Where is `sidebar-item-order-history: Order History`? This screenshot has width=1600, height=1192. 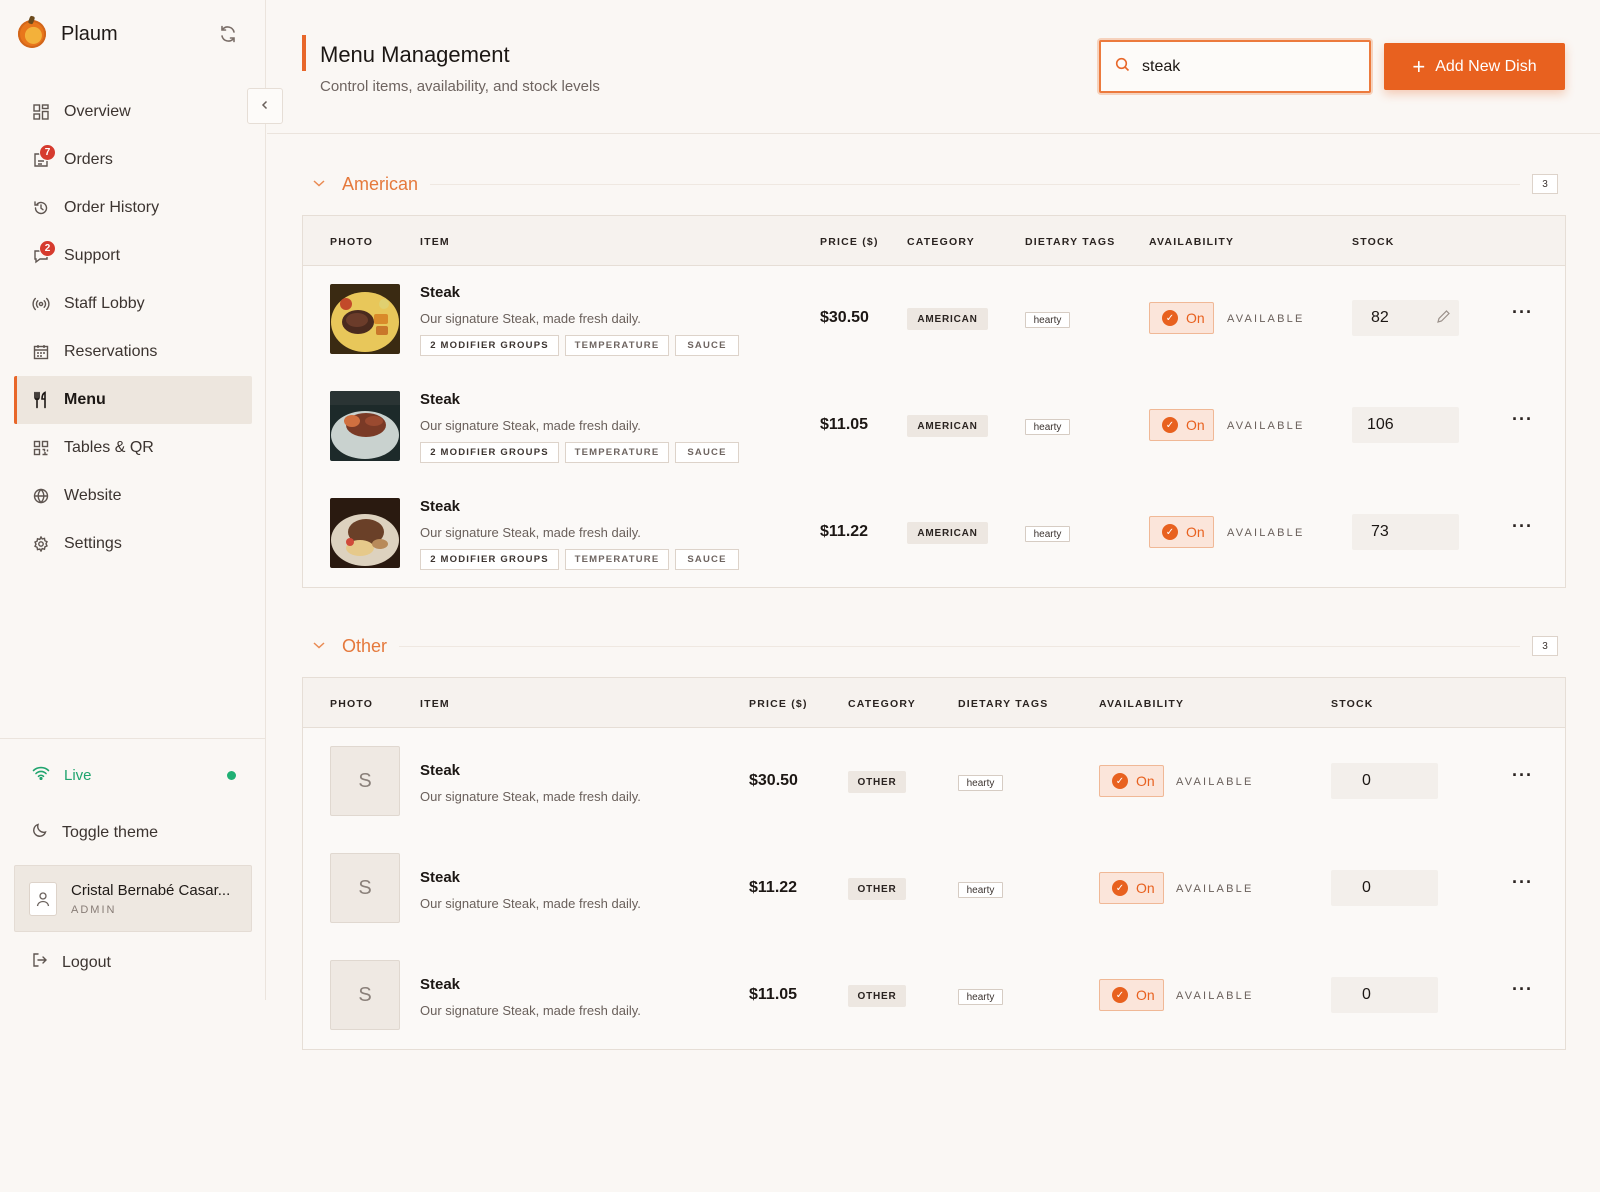
sidebar-item-order-history: Order History is located at coordinates (133, 208).